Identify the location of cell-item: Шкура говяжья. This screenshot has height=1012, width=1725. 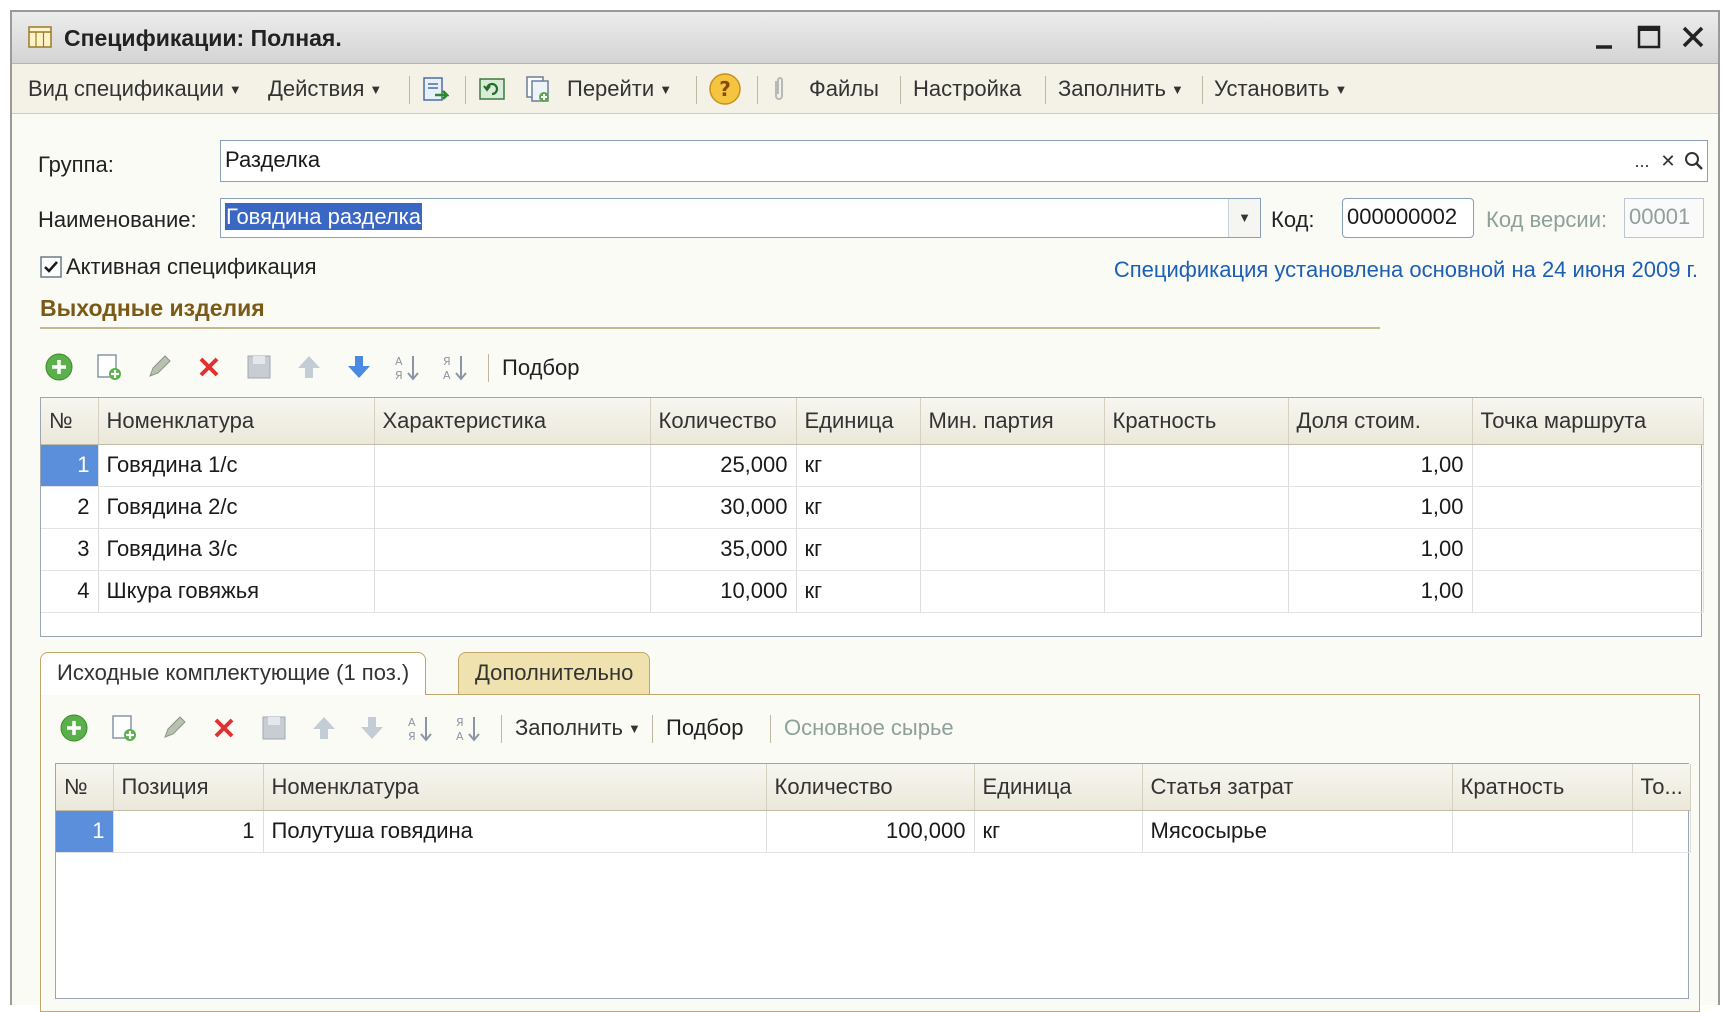
(236, 591).